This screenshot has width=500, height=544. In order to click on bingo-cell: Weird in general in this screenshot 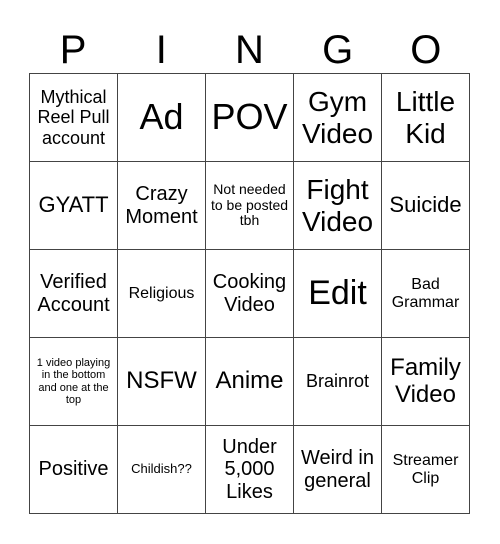, I will do `click(338, 470)`.